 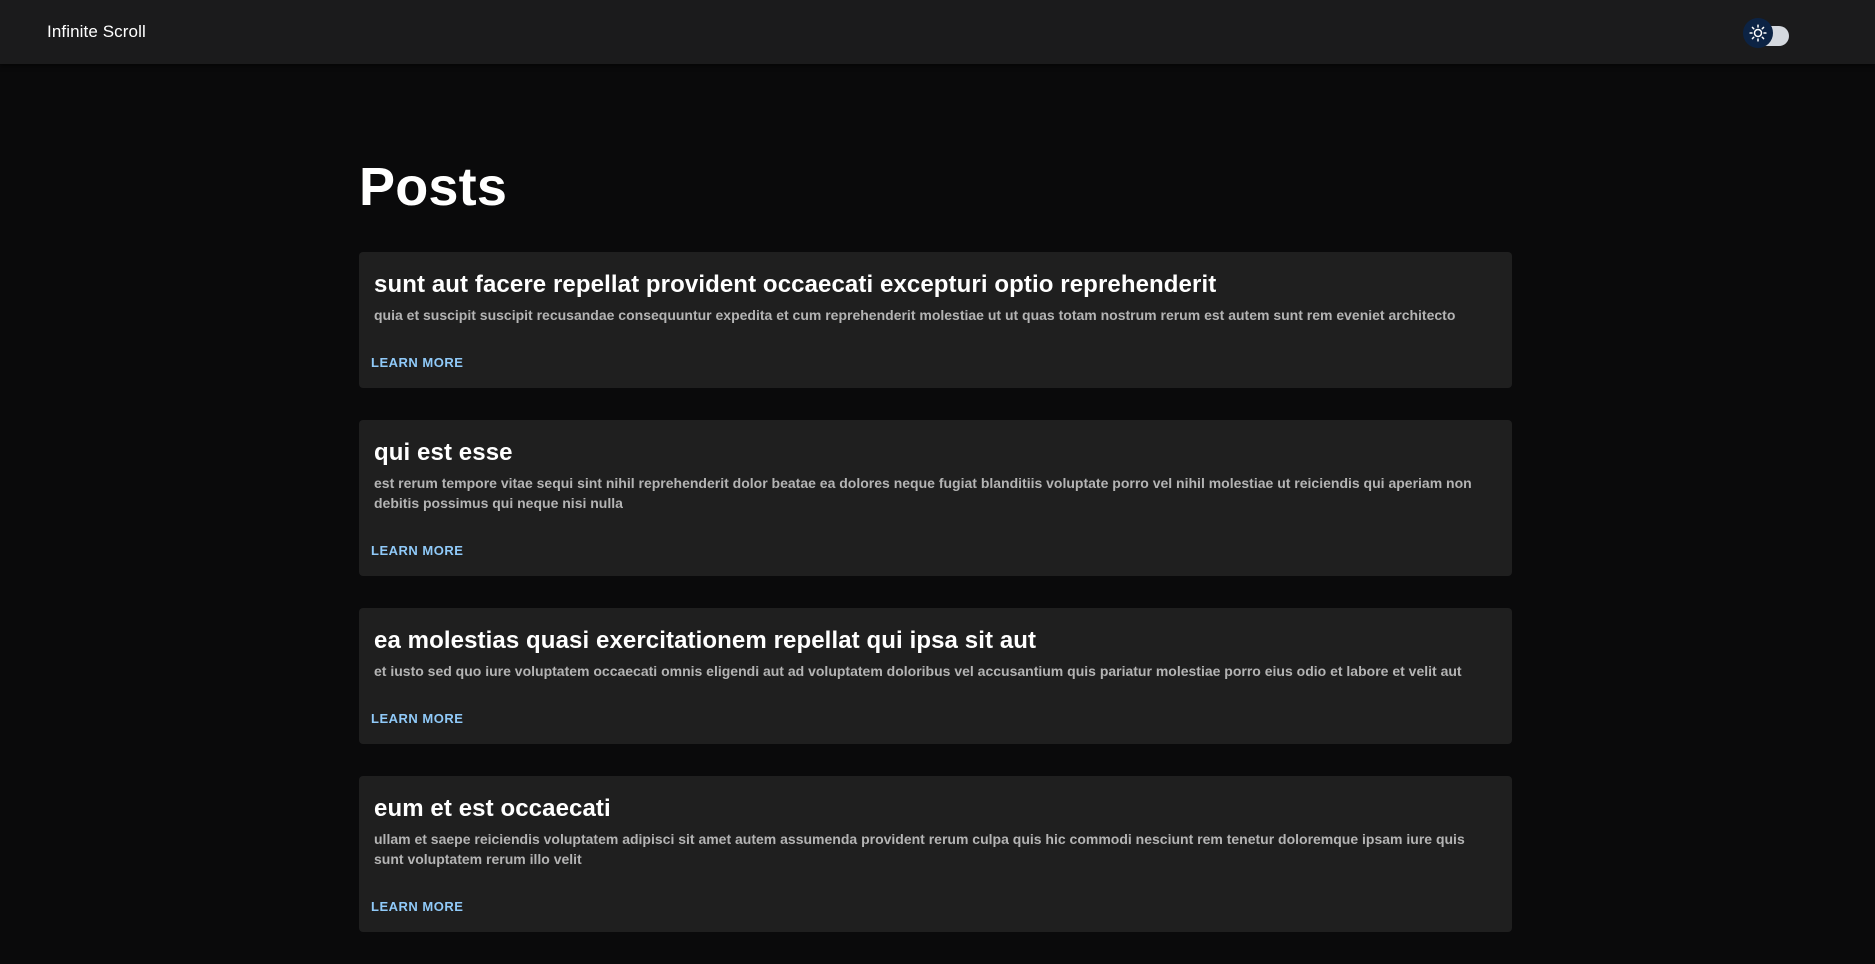 I want to click on post-title: qui est esse, so click(x=443, y=452).